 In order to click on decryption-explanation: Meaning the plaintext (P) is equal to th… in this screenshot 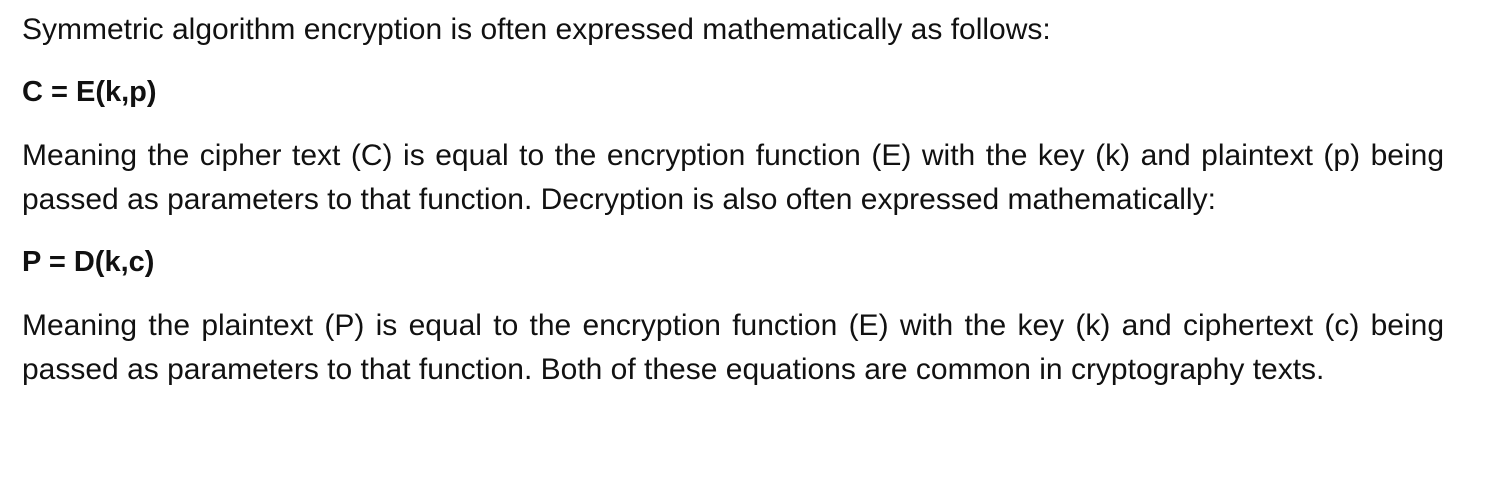, I will do `click(733, 347)`.